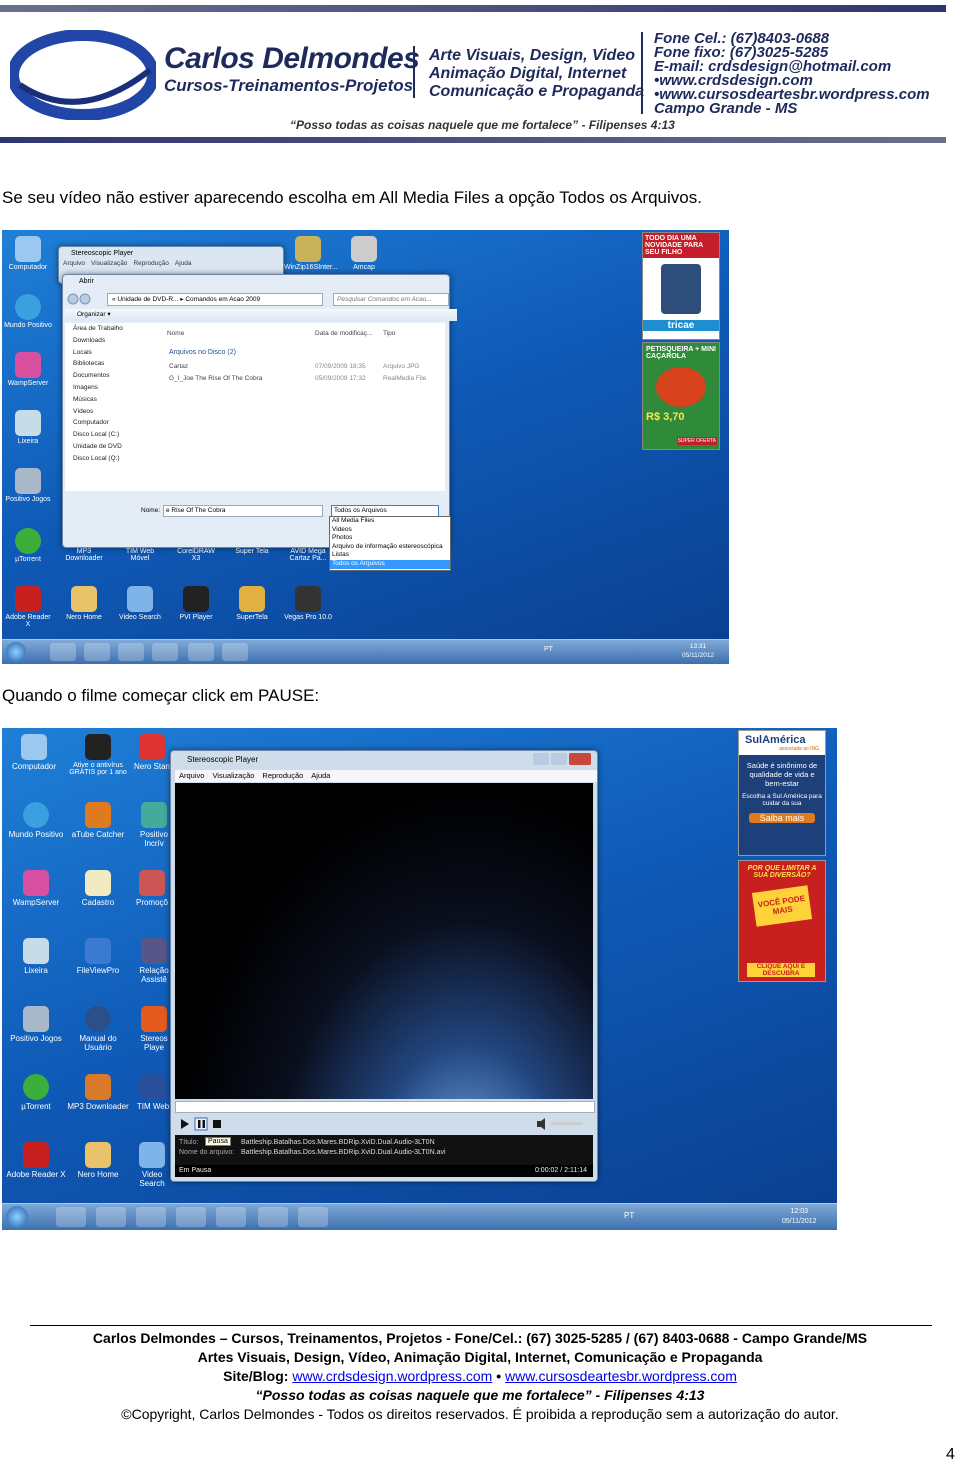  Describe the element at coordinates (390, 555) in the screenshot. I see `filetype-option: Listas` at that location.